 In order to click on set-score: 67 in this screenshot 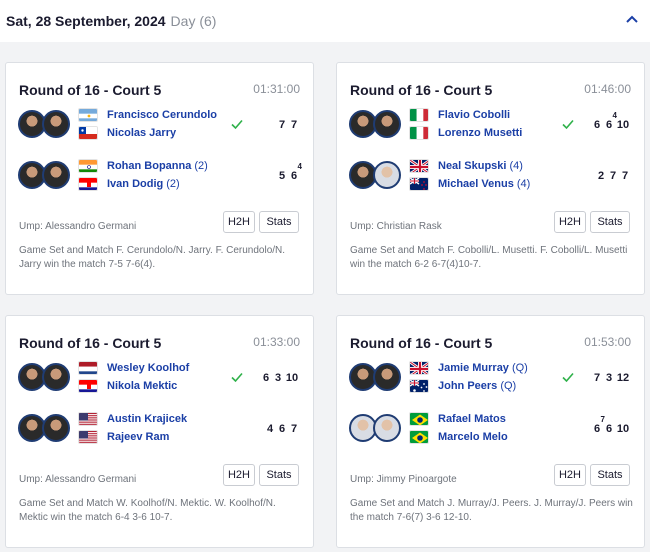, I will do `click(599, 425)`.